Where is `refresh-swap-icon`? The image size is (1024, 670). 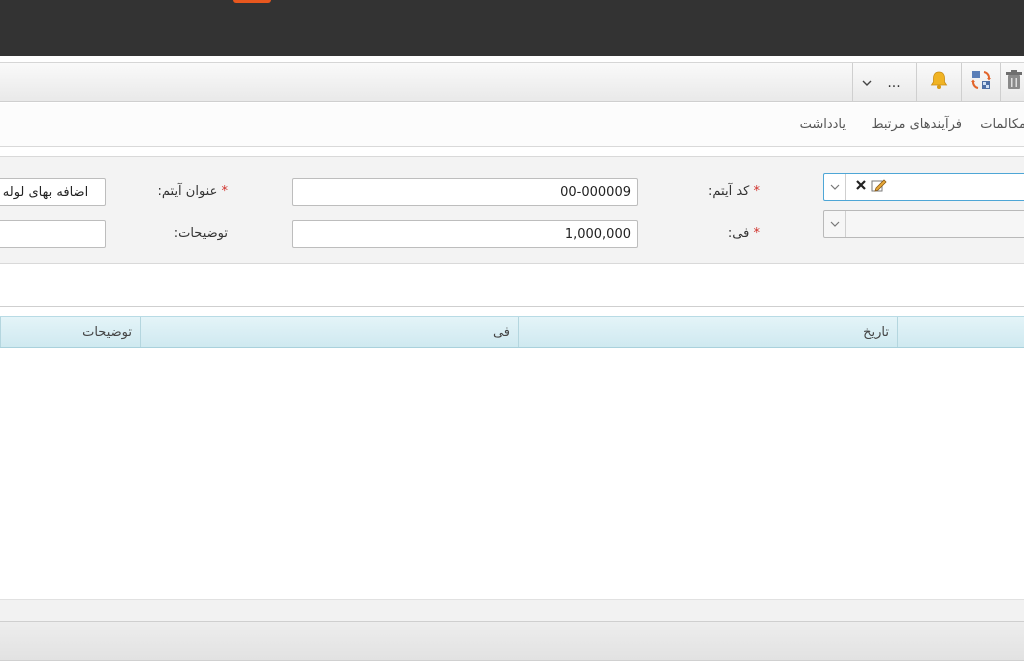 refresh-swap-icon is located at coordinates (981, 82).